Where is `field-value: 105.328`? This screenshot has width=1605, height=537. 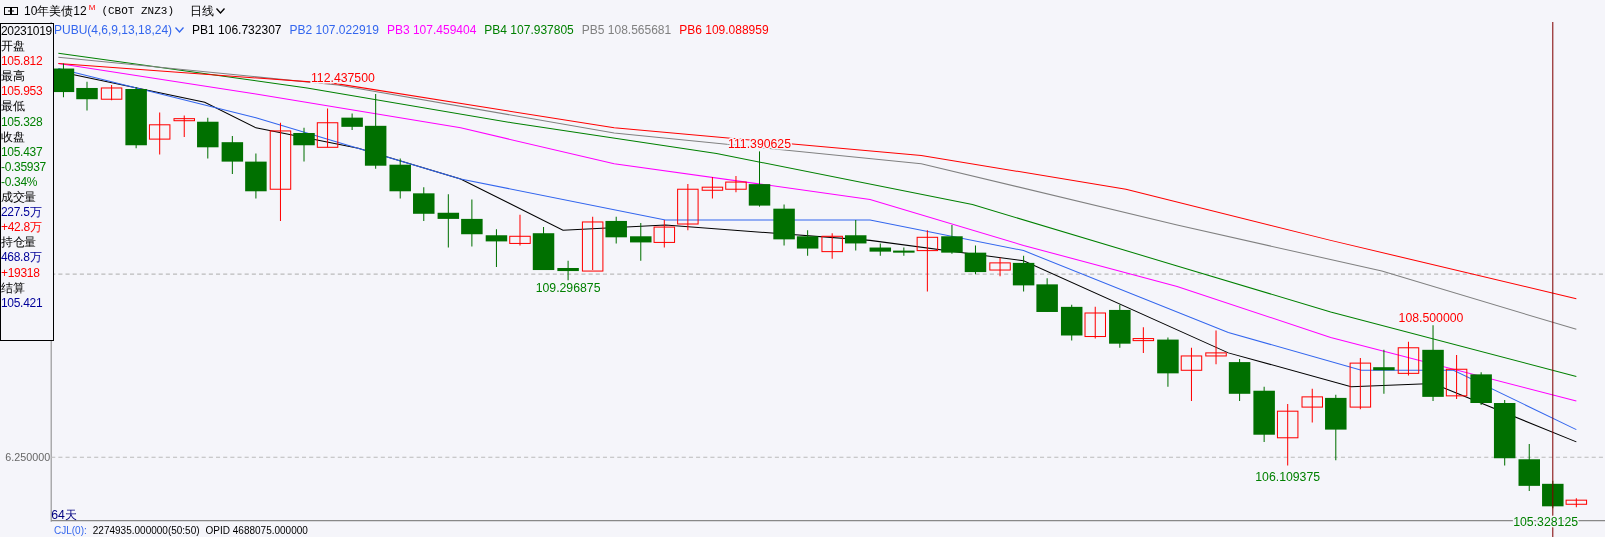
field-value: 105.328 is located at coordinates (22, 122).